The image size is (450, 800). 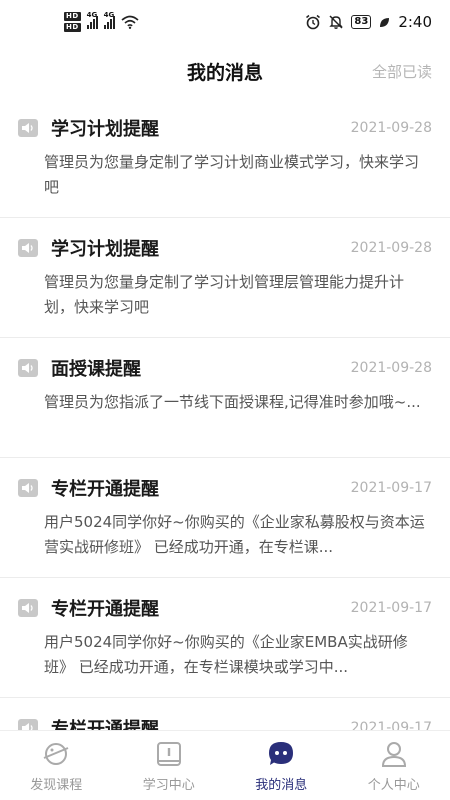 I want to click on message-body: 管理员为您量身定制了学习计划商业模式学习，快来学习吧, so click(x=232, y=174).